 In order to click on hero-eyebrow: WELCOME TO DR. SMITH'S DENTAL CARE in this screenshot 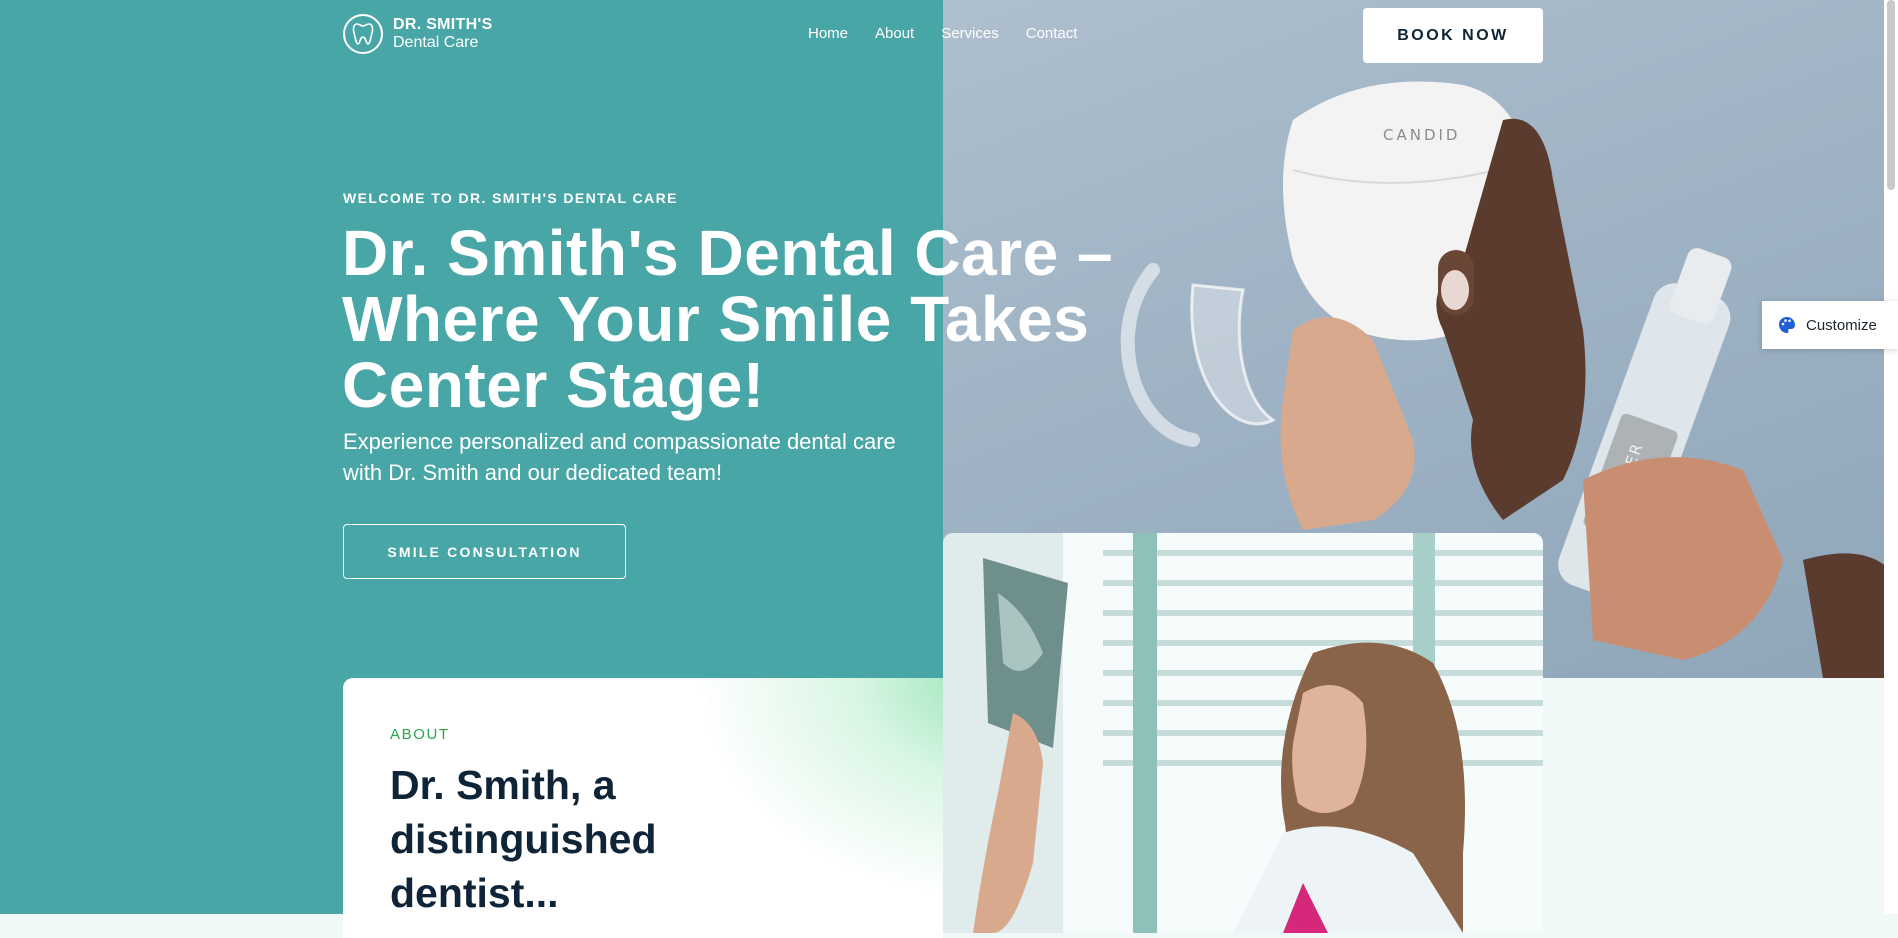, I will do `click(510, 198)`.